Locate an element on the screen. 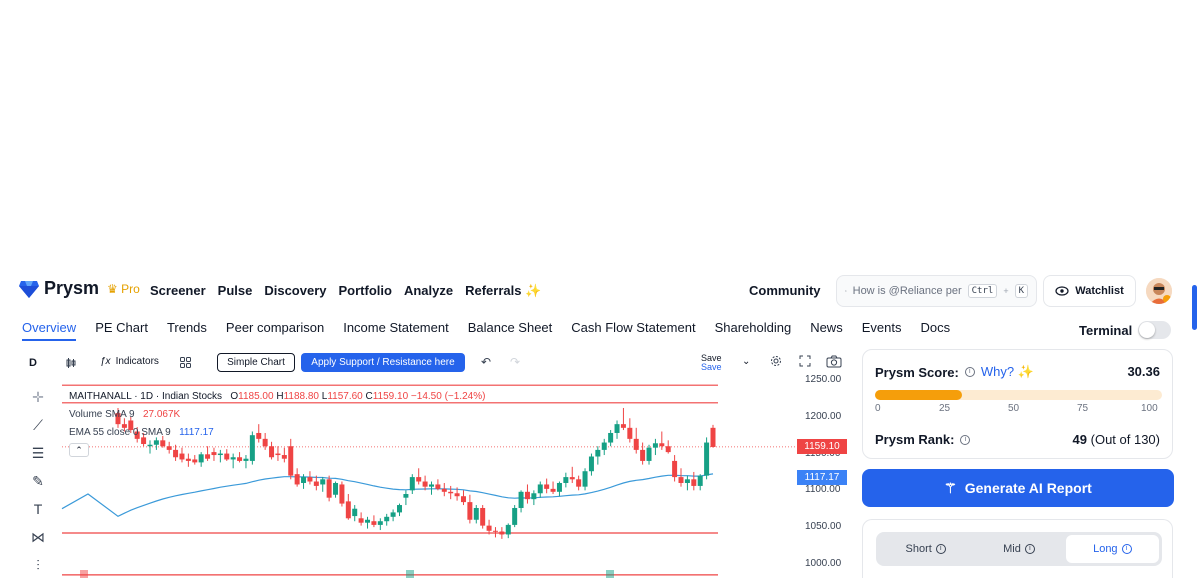  save-button: Save Save is located at coordinates (711, 363).